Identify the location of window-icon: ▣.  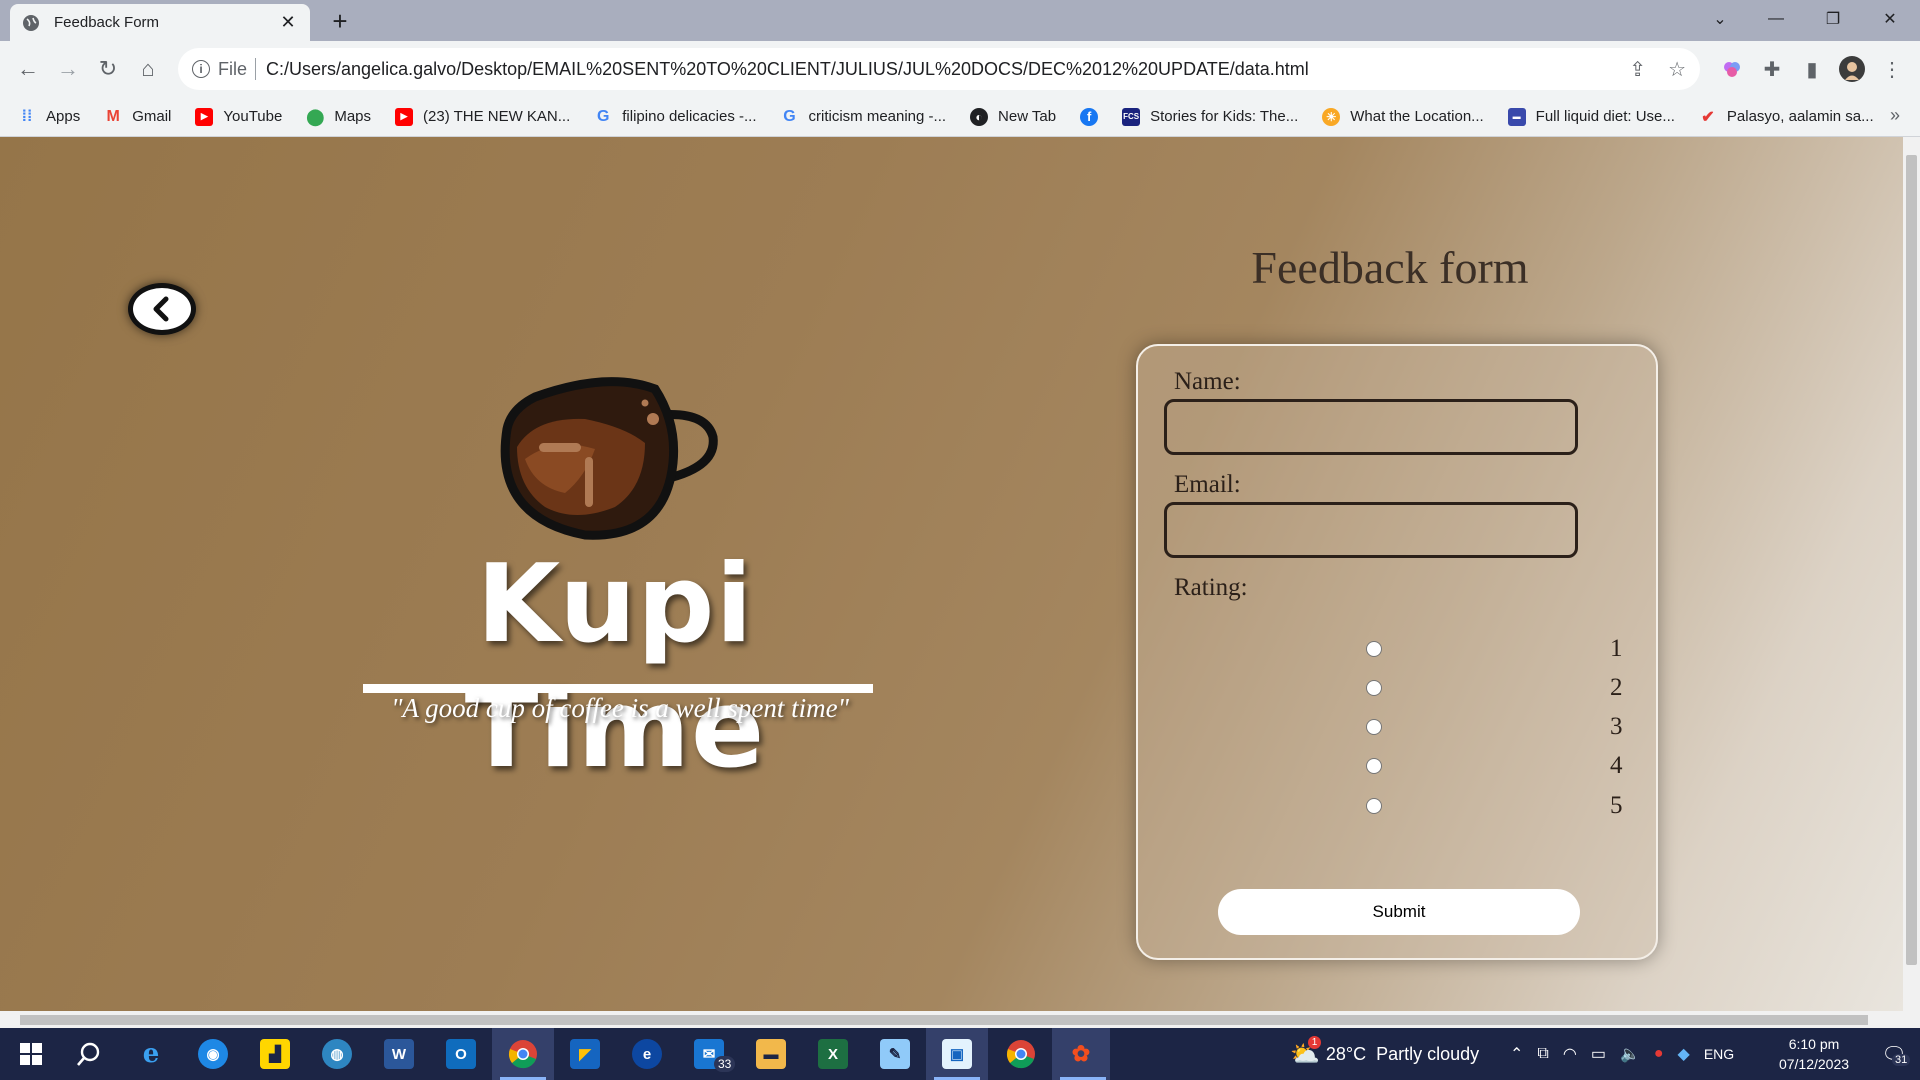
(957, 1054).